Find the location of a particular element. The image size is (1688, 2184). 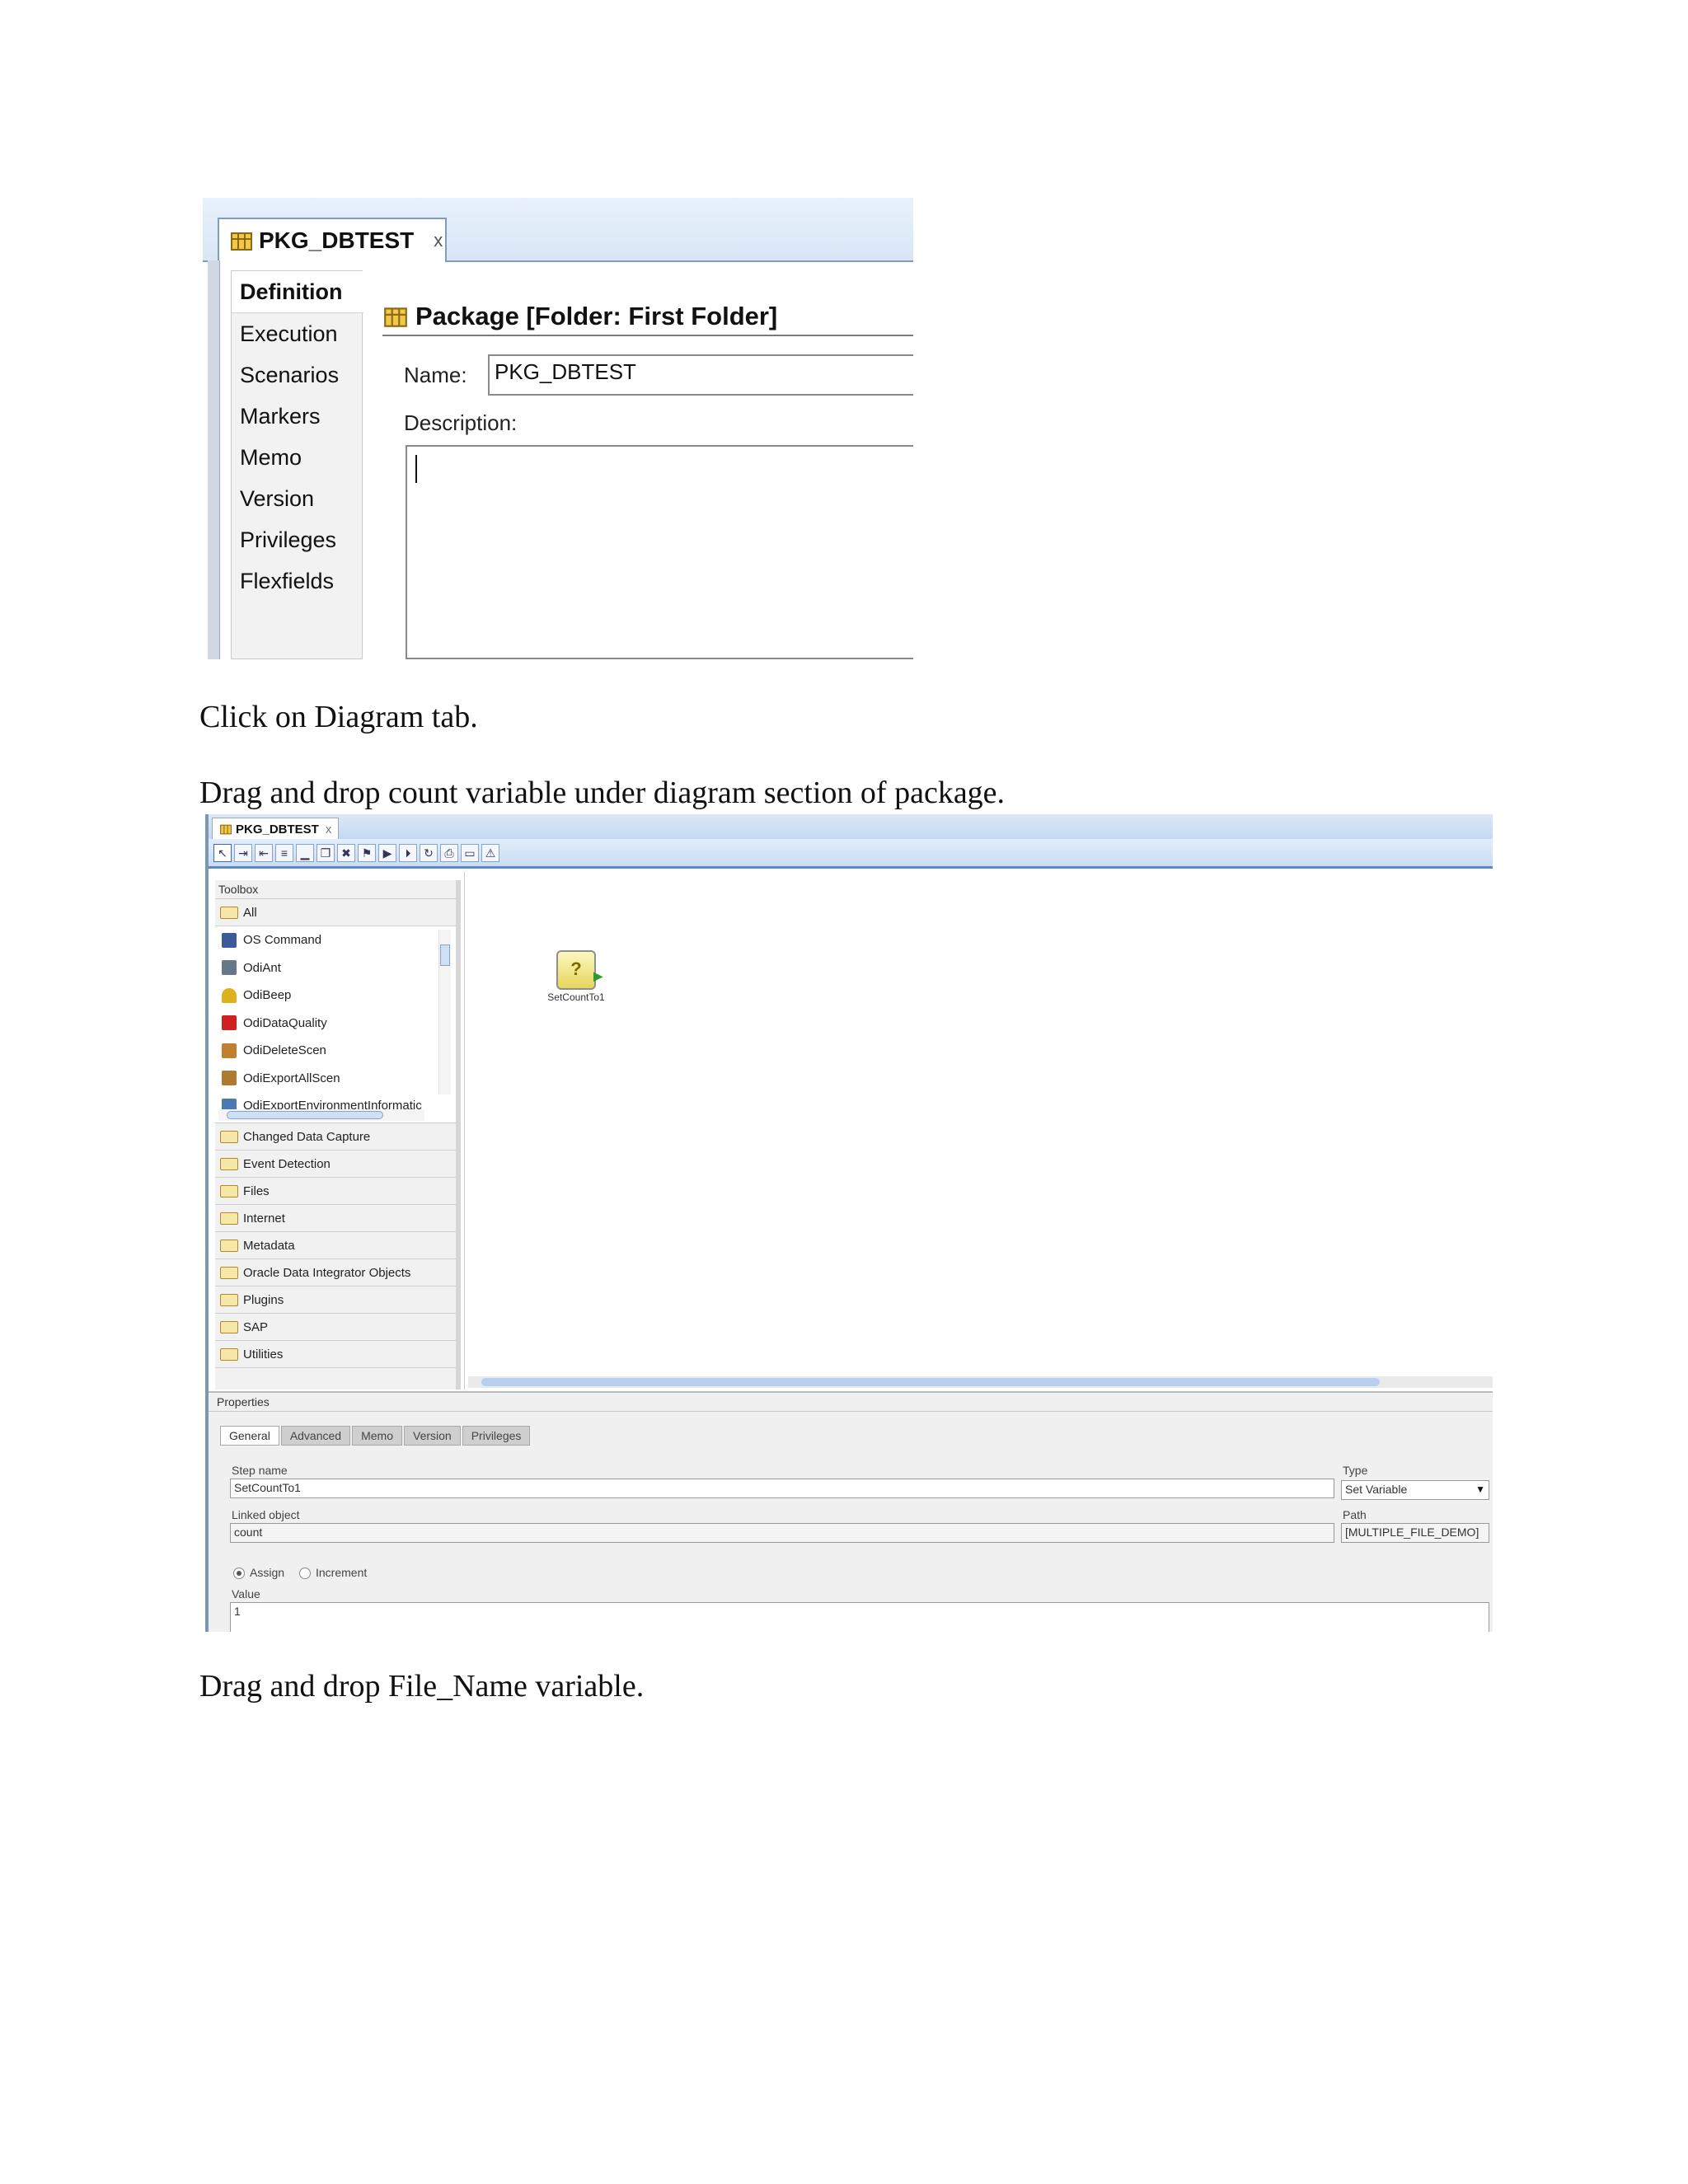

nav-item-scenarios: Scenarios is located at coordinates (297, 375).